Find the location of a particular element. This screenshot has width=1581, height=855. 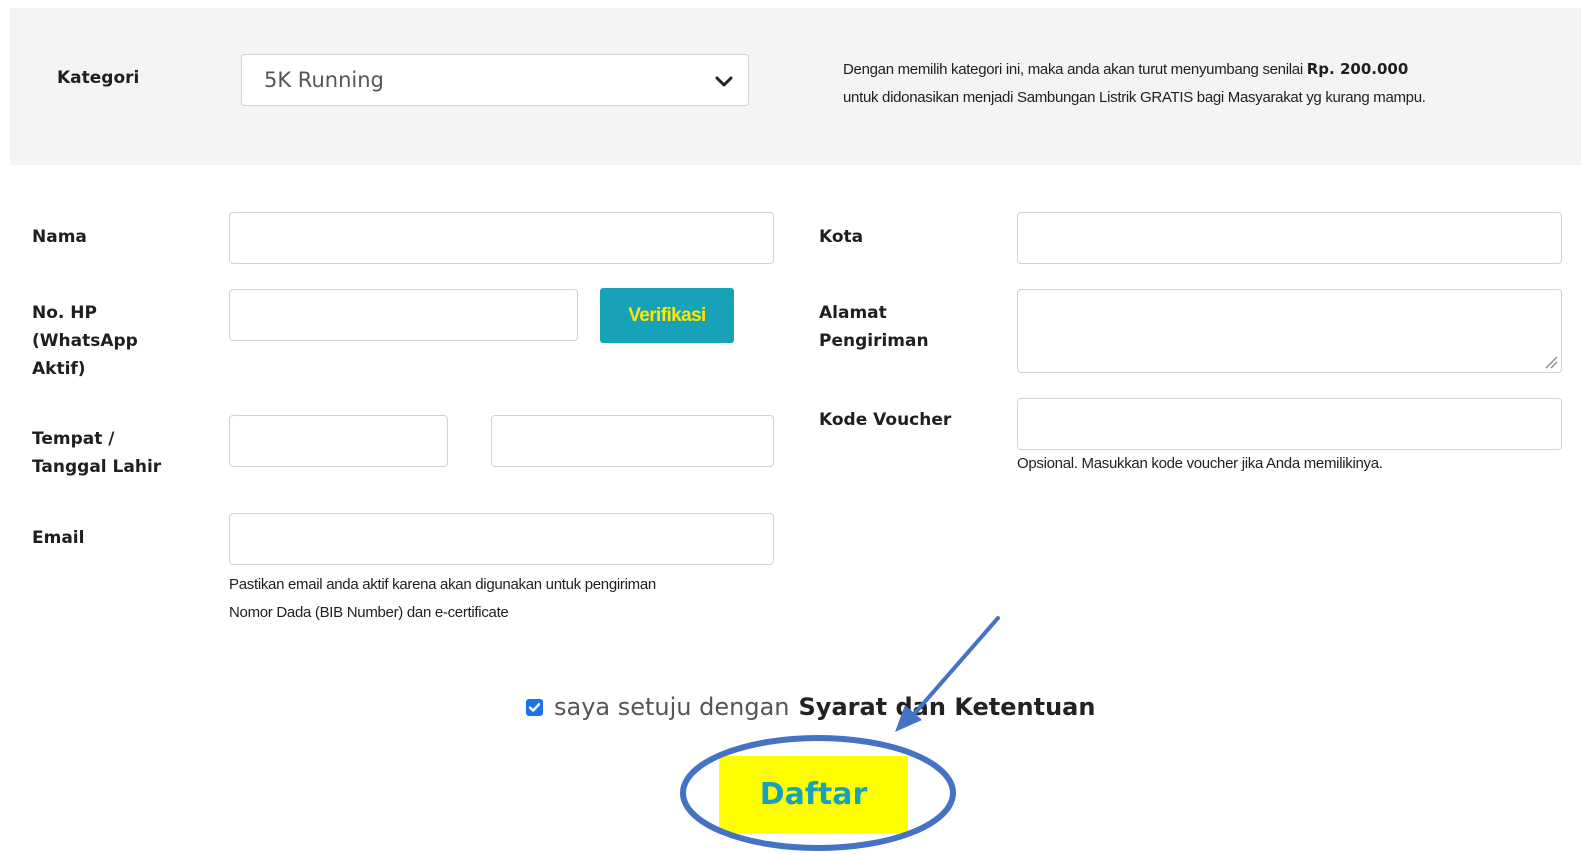

alamat-label-line: Alamat is located at coordinates (853, 313).